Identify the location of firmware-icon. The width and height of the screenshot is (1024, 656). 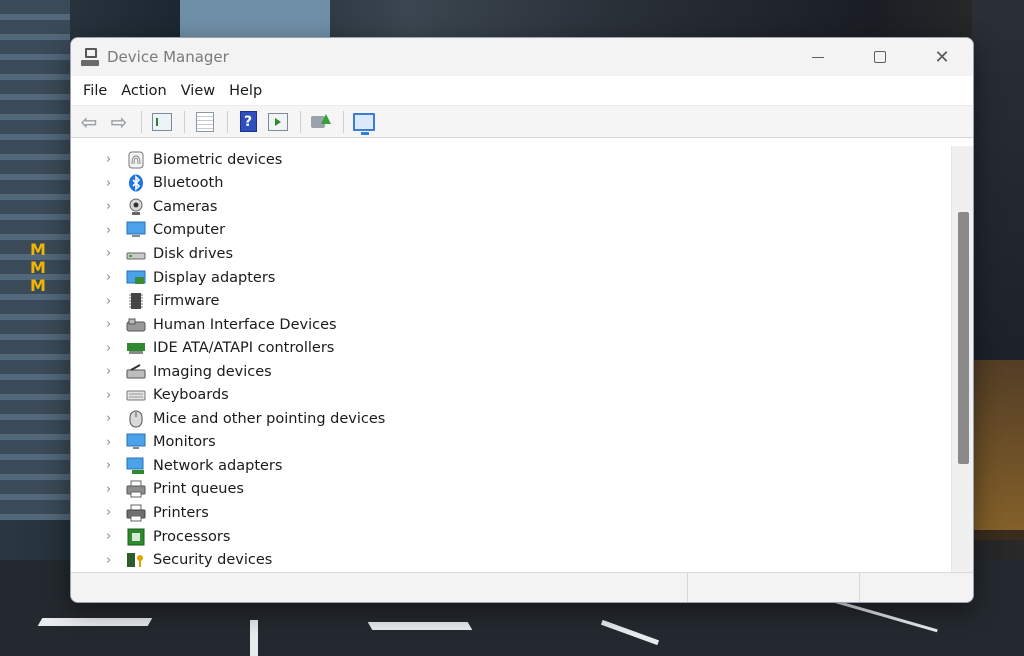
(136, 301).